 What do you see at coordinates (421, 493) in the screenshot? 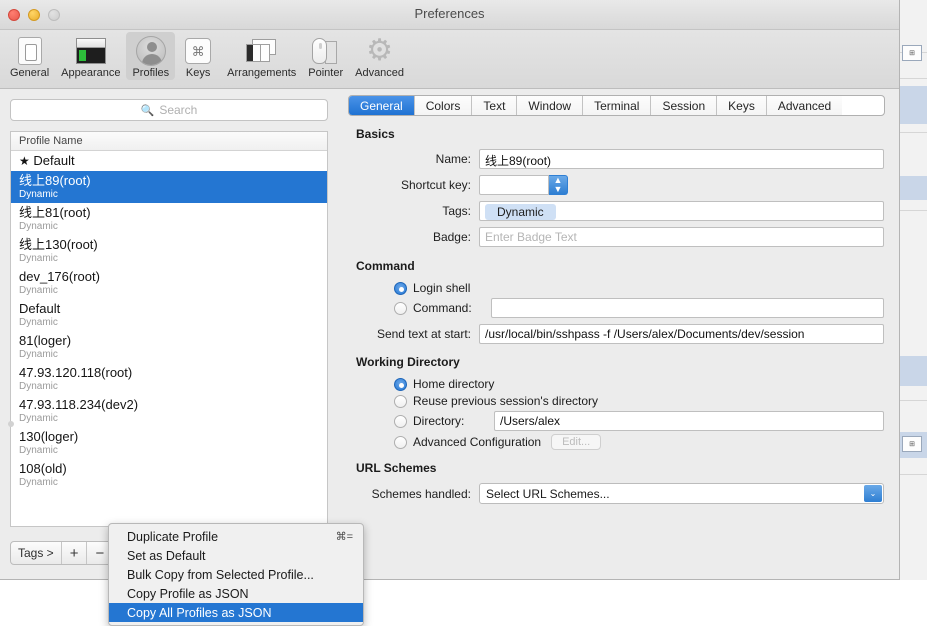
I see `schemes-handled-label: Schemes handled:` at bounding box center [421, 493].